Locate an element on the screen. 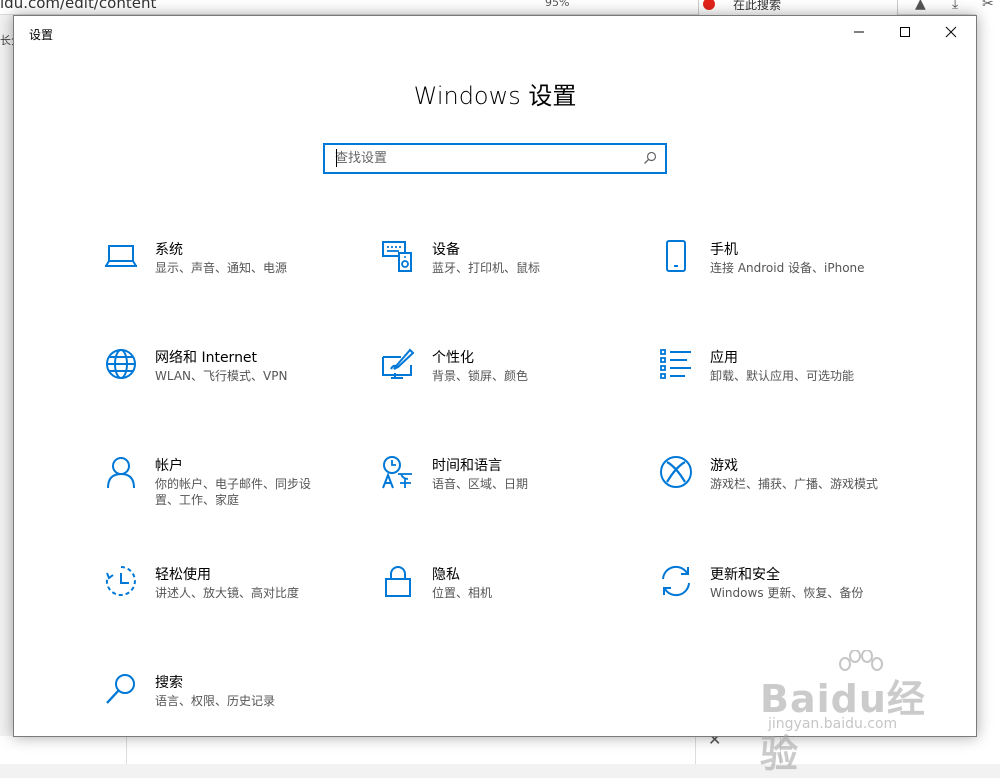  tile-update-security-name: 更新和安全 is located at coordinates (745, 575).